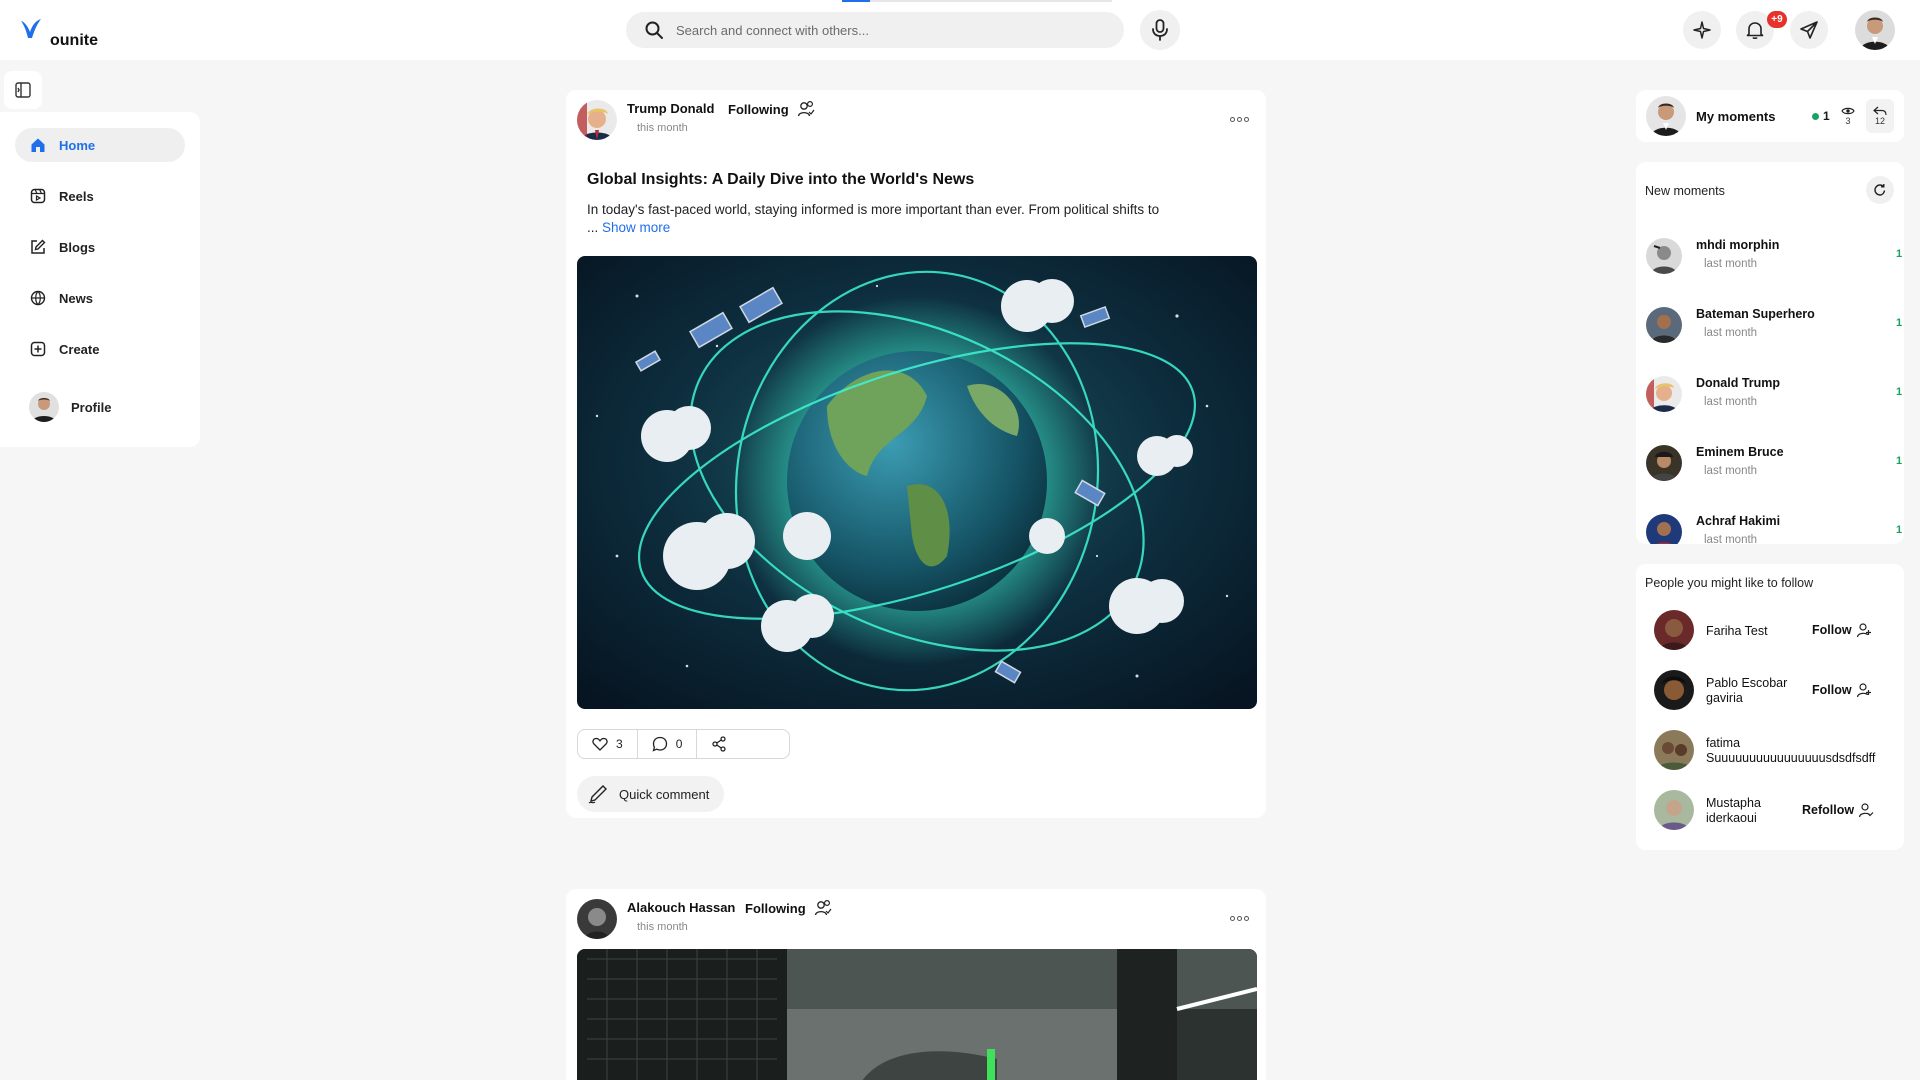 This screenshot has height=1080, width=1920. What do you see at coordinates (1848, 111) in the screenshot?
I see `eye-icon` at bounding box center [1848, 111].